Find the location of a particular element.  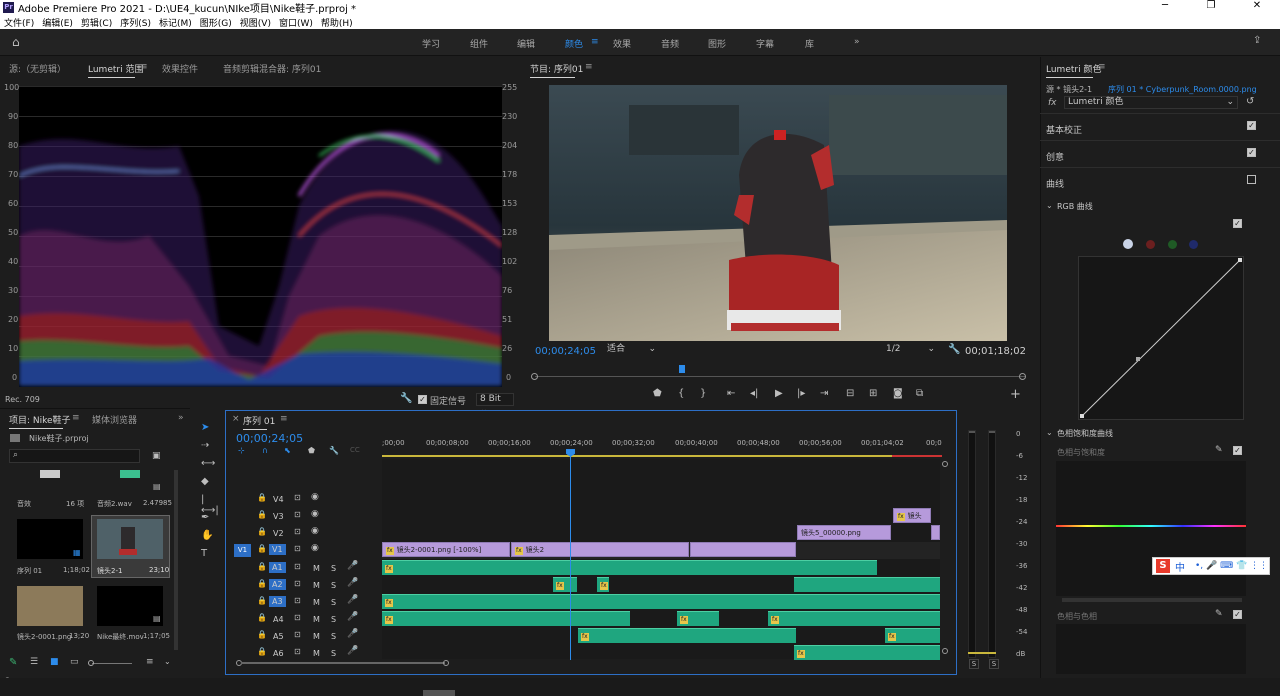

project-search-input: ⌕ is located at coordinates (74, 456).